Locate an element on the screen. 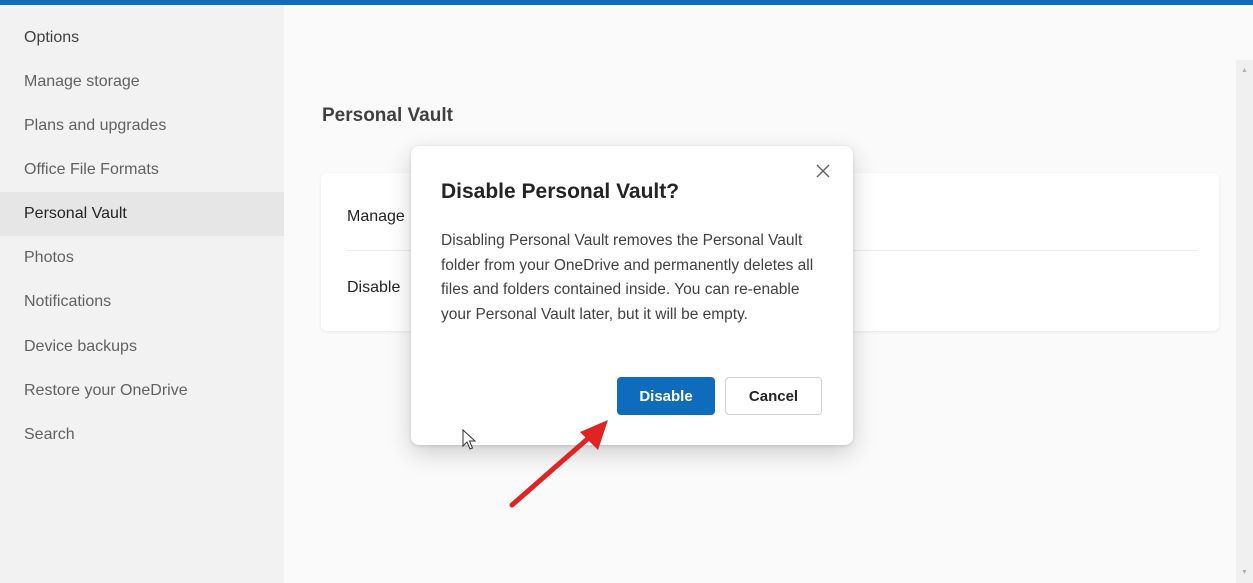 The image size is (1253, 583). vertical-scrollbar: ▲ ▼ is located at coordinates (1244, 321).